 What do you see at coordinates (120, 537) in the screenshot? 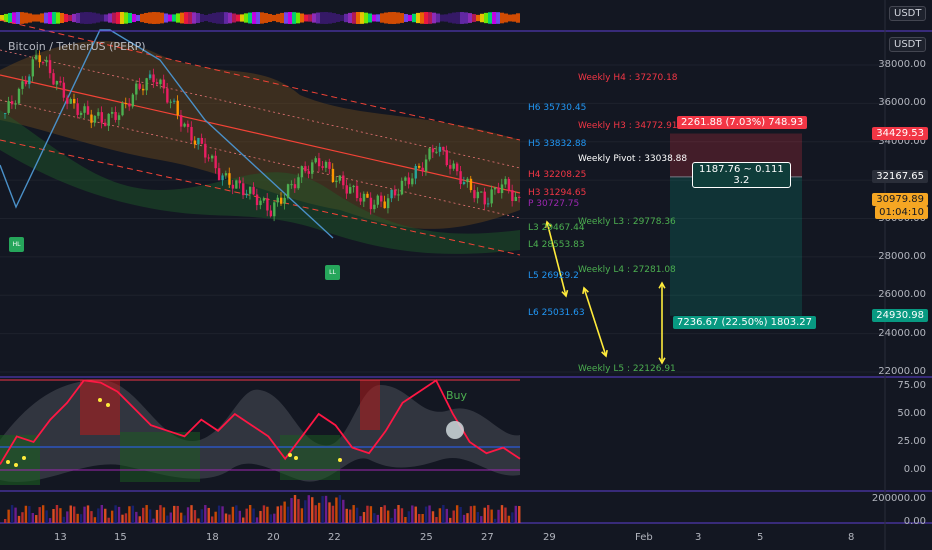
I see `time-axis-label: 15` at bounding box center [120, 537].